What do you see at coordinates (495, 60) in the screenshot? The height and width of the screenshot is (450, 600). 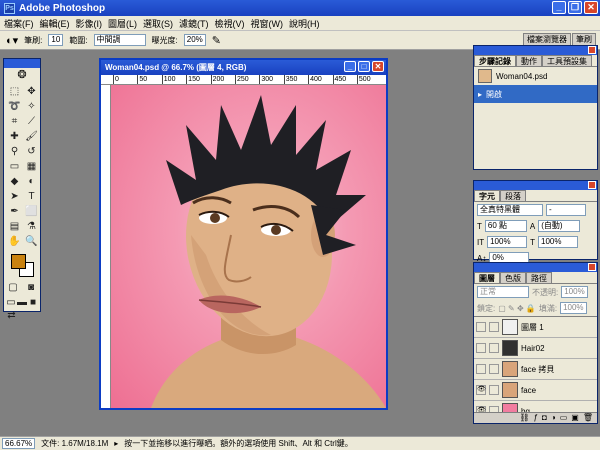 I see `tab-history: 步驟記錄` at bounding box center [495, 60].